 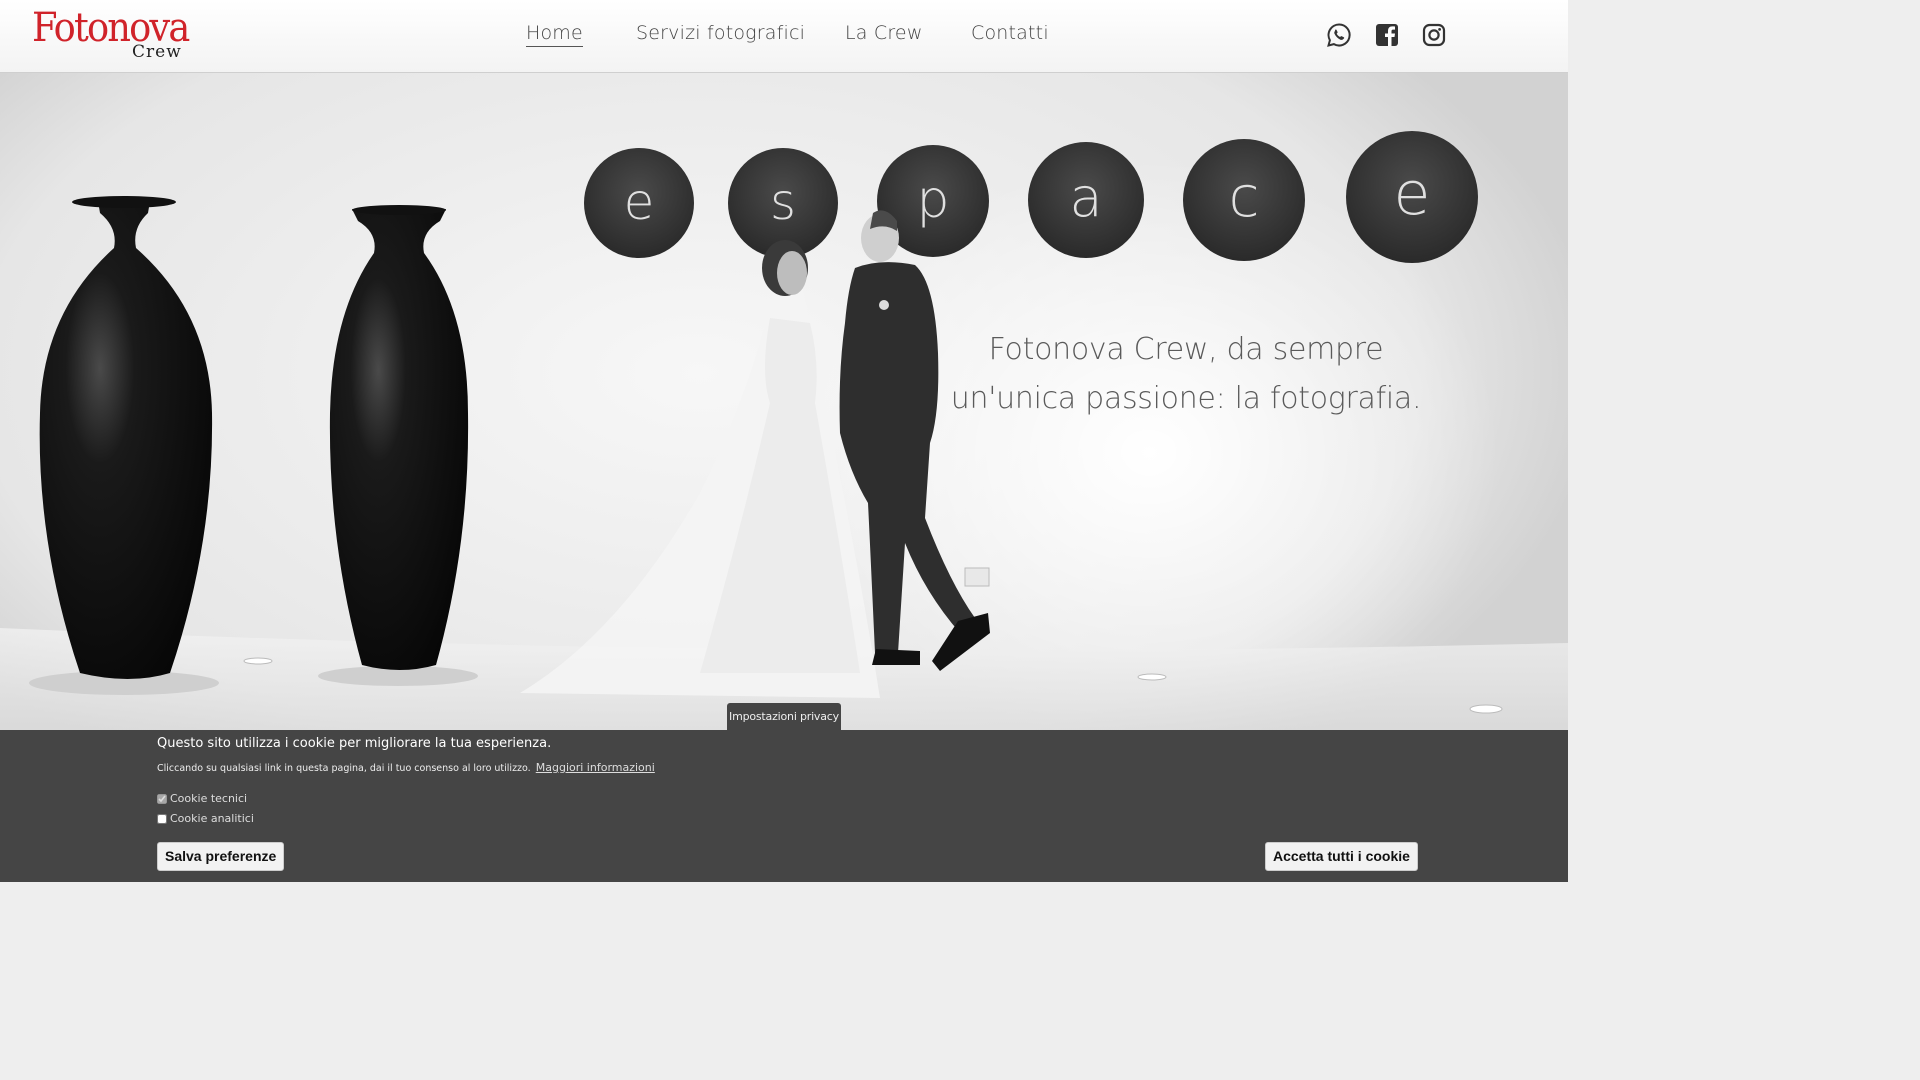 I want to click on cookie-option-technical: Cookie tecnici, so click(x=202, y=798).